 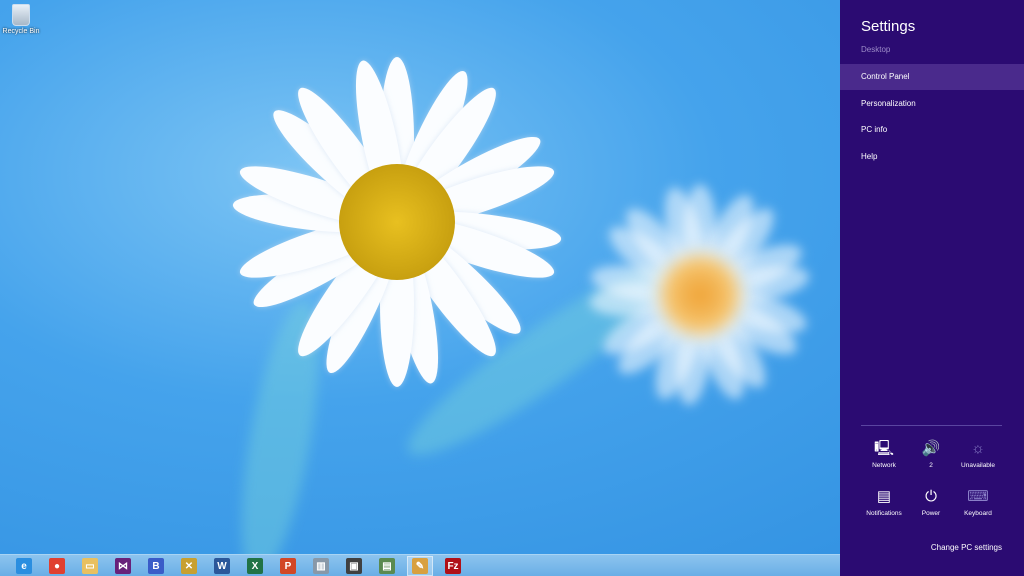 I want to click on taskbar-word: W, so click(x=222, y=566).